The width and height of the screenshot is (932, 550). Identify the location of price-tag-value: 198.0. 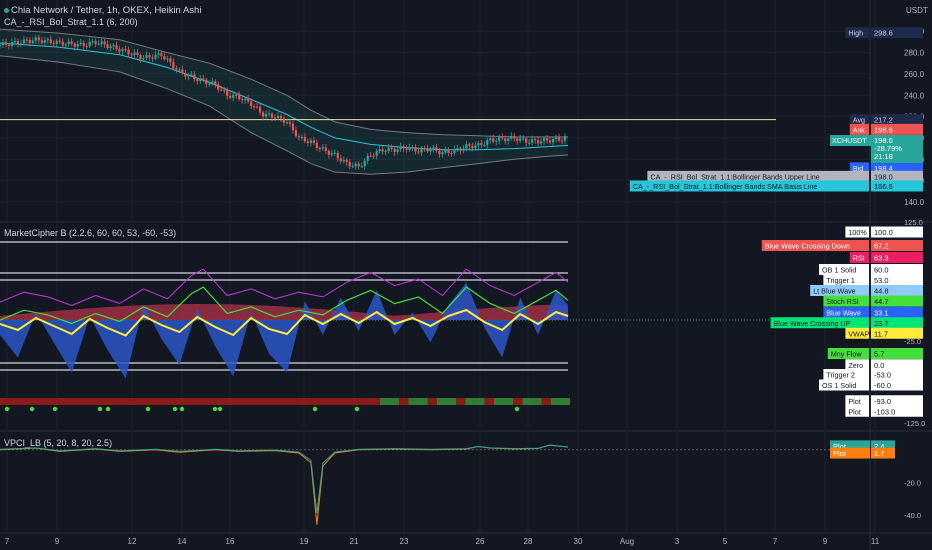
(883, 176).